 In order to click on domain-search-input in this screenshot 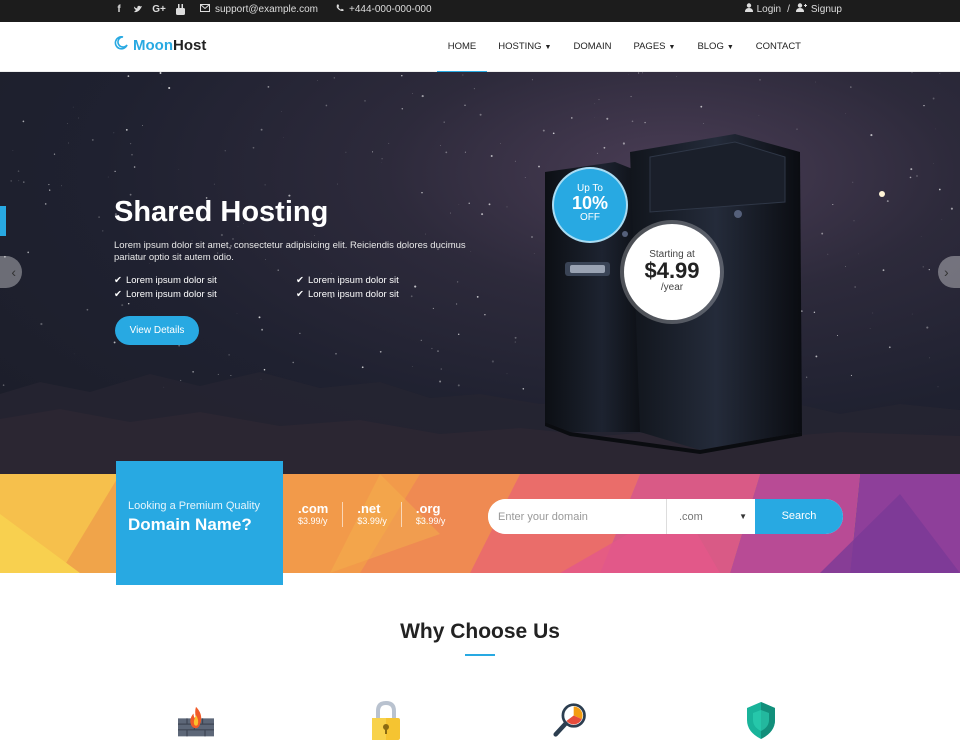, I will do `click(577, 516)`.